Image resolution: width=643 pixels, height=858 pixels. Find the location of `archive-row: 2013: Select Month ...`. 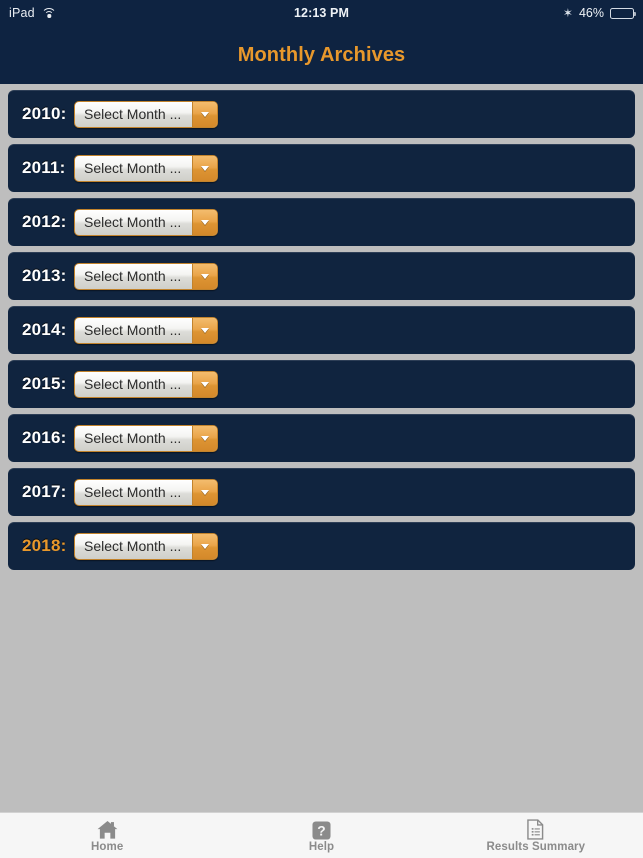

archive-row: 2013: Select Month ... is located at coordinates (321, 276).